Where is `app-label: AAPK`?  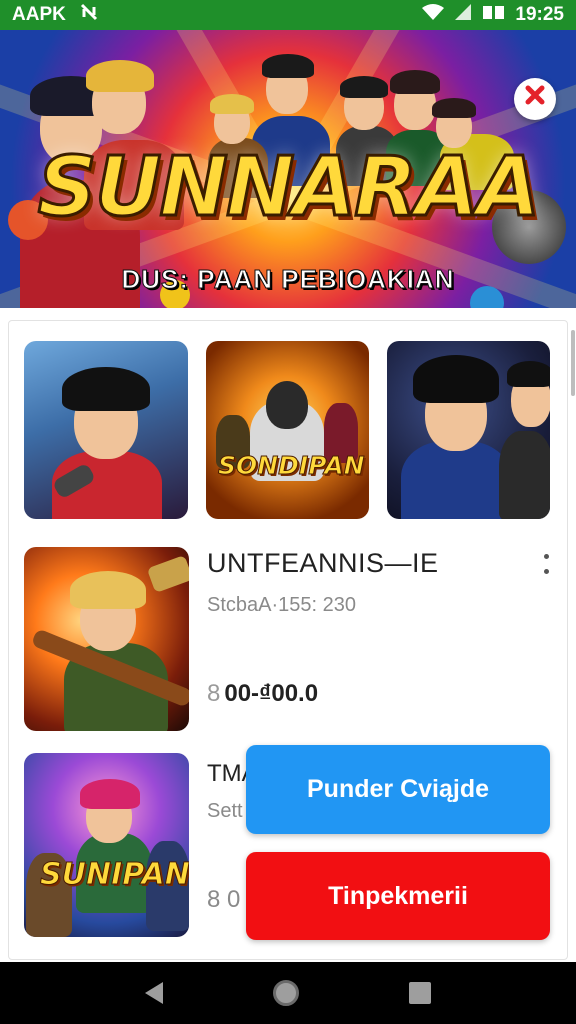 app-label: AAPK is located at coordinates (39, 14).